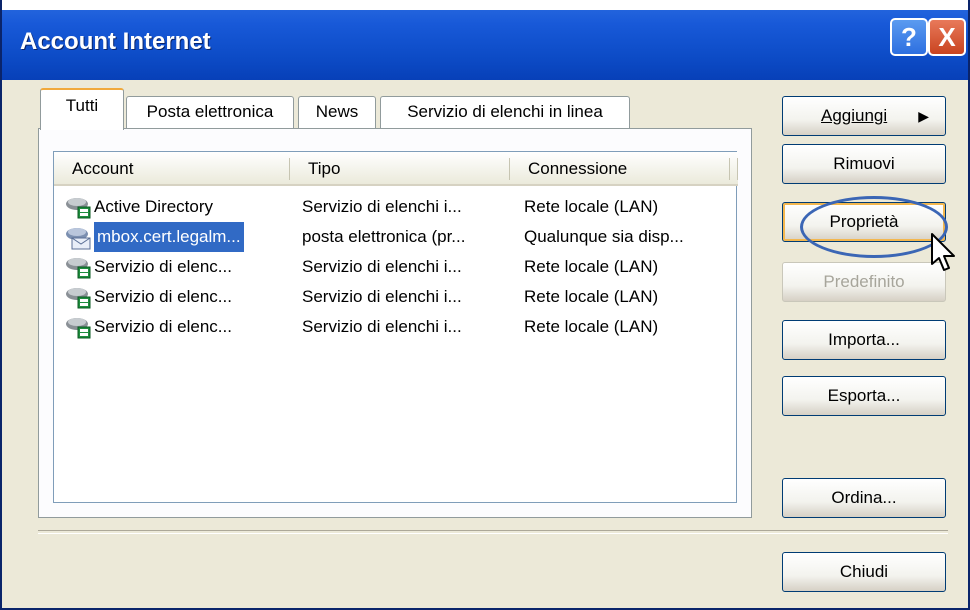  I want to click on tab-news: News, so click(337, 112).